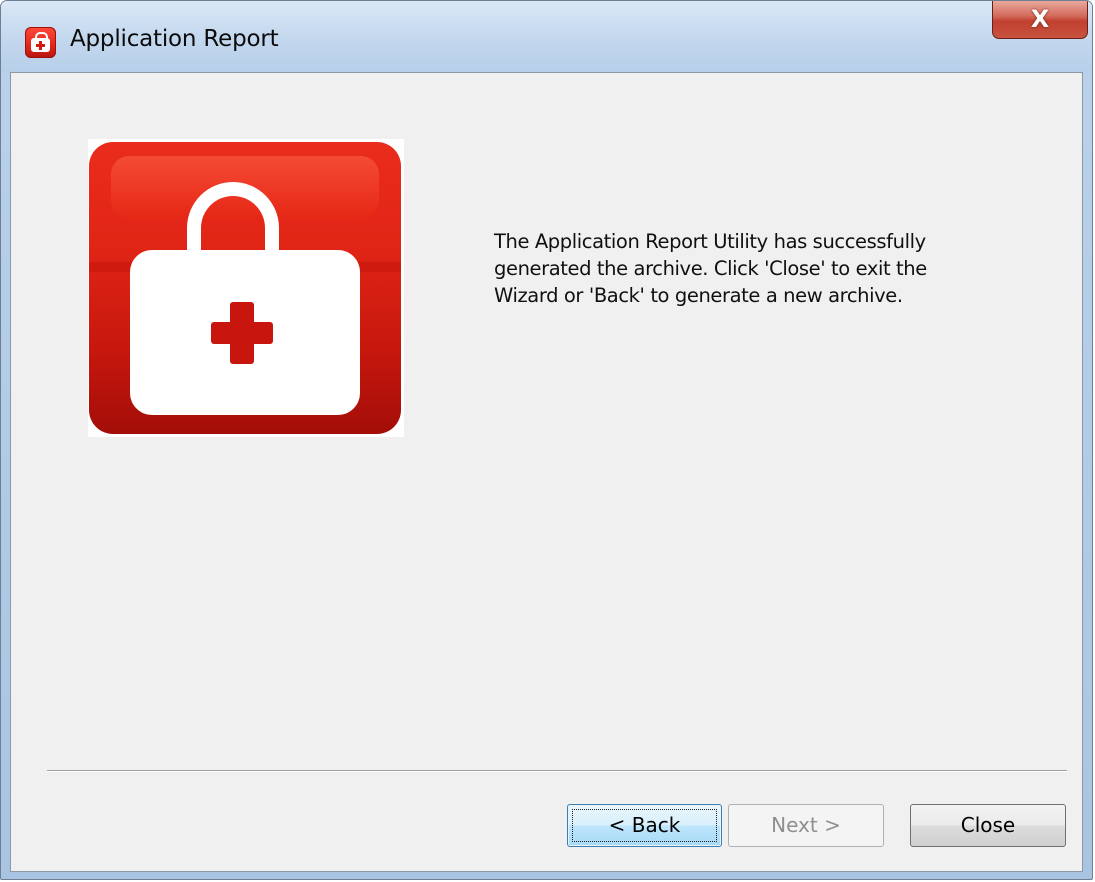  I want to click on close-button: Close, so click(988, 825).